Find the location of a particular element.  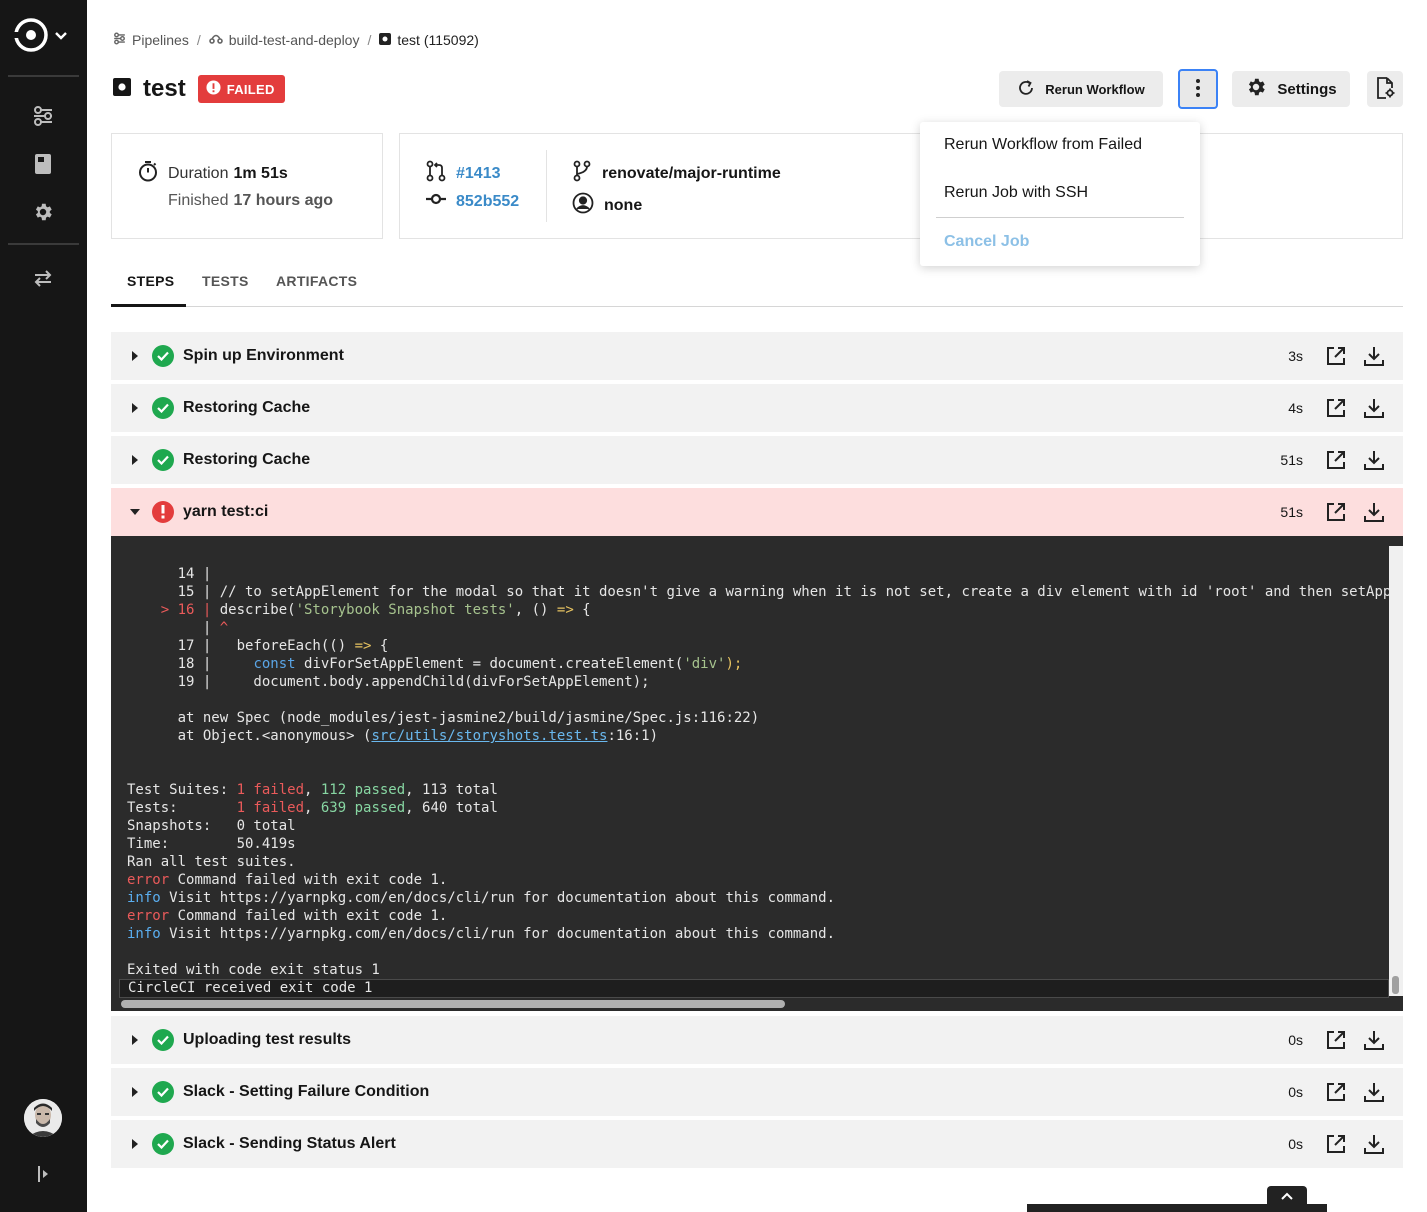

job-header: test FAILED is located at coordinates (199, 89).